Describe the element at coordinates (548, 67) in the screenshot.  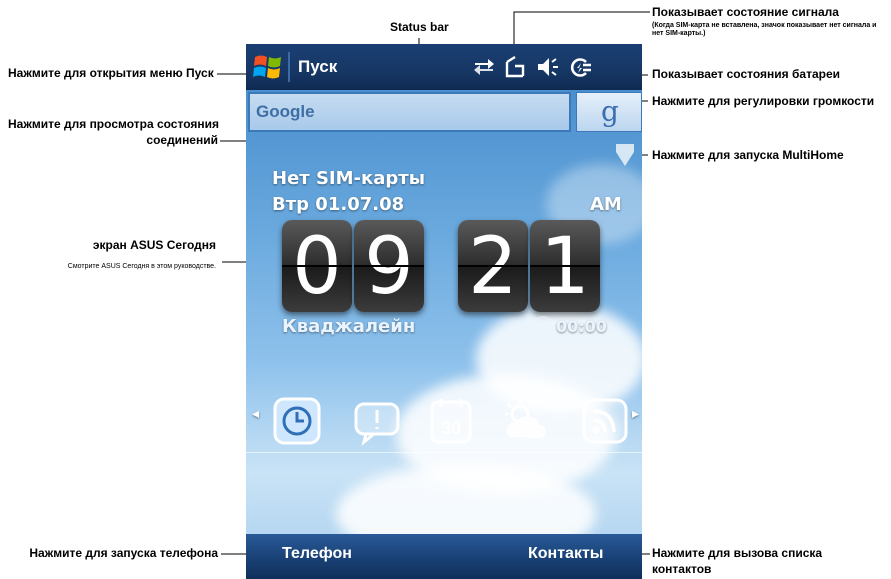
I see `volume-icon` at that location.